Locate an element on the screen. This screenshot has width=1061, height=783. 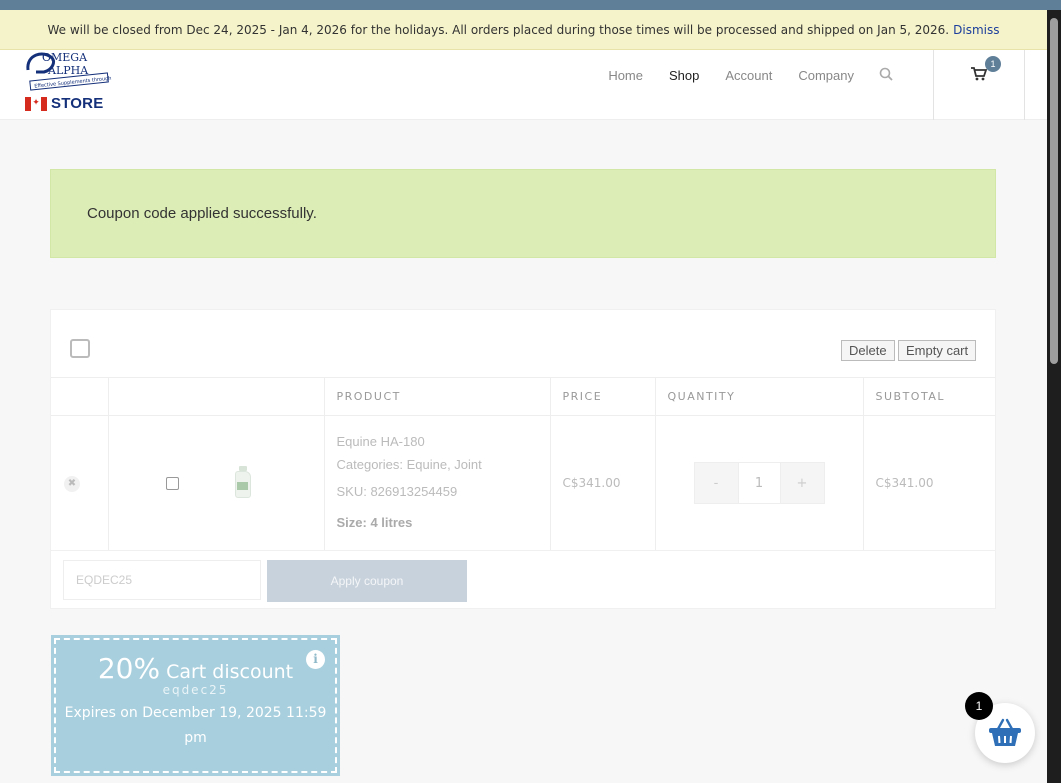
item-price: C$341.00 is located at coordinates (591, 483).